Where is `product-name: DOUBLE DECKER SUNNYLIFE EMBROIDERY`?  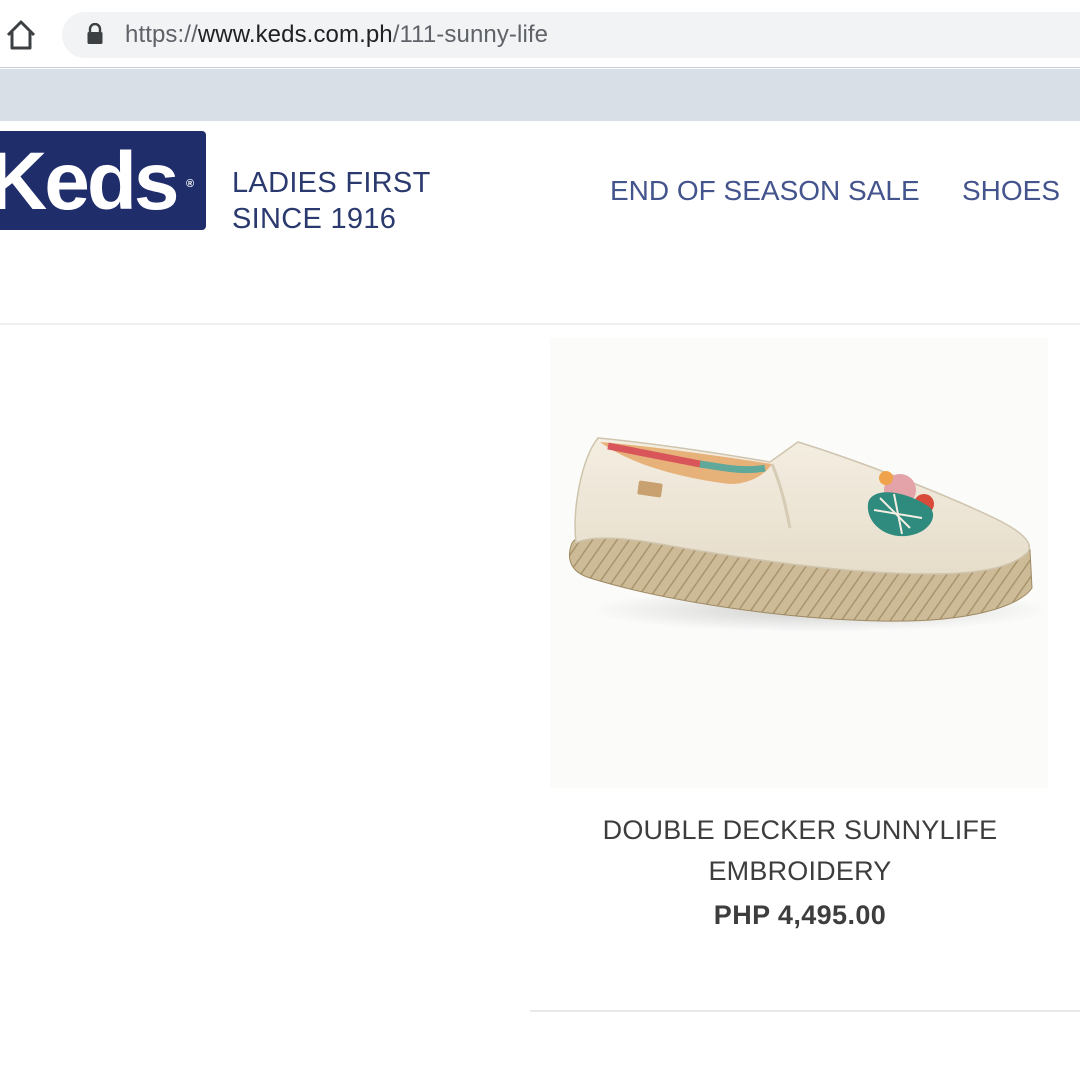 product-name: DOUBLE DECKER SUNNYLIFE EMBROIDERY is located at coordinates (800, 851).